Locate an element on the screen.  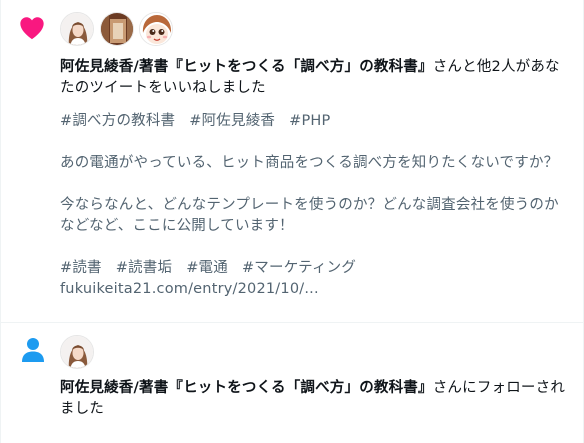
tweet-hashtags-top: #調べ方の教科書 #阿佐見綾香 #PHP is located at coordinates (310, 121).